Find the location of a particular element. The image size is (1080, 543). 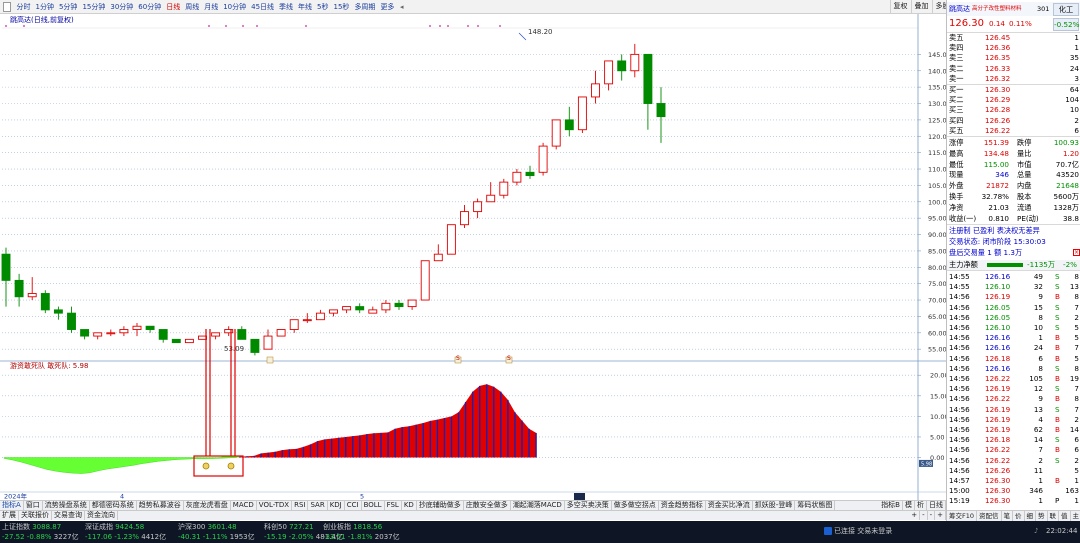

indicator-tab-18: 多空买卖决策 is located at coordinates (588, 505).